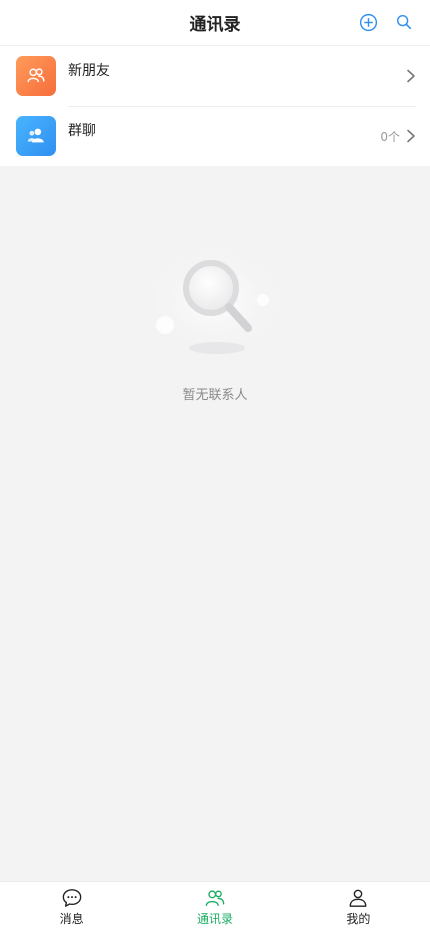 The height and width of the screenshot is (932, 430). Describe the element at coordinates (214, 918) in the screenshot. I see `tab-contacts-label: 通讯录` at that location.